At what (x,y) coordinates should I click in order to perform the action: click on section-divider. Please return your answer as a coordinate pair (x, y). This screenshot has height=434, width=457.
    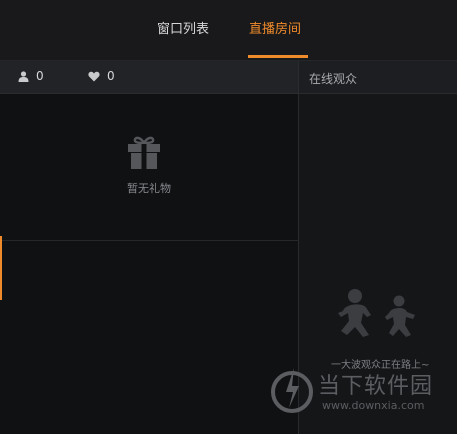
    Looking at the image, I should click on (149, 240).